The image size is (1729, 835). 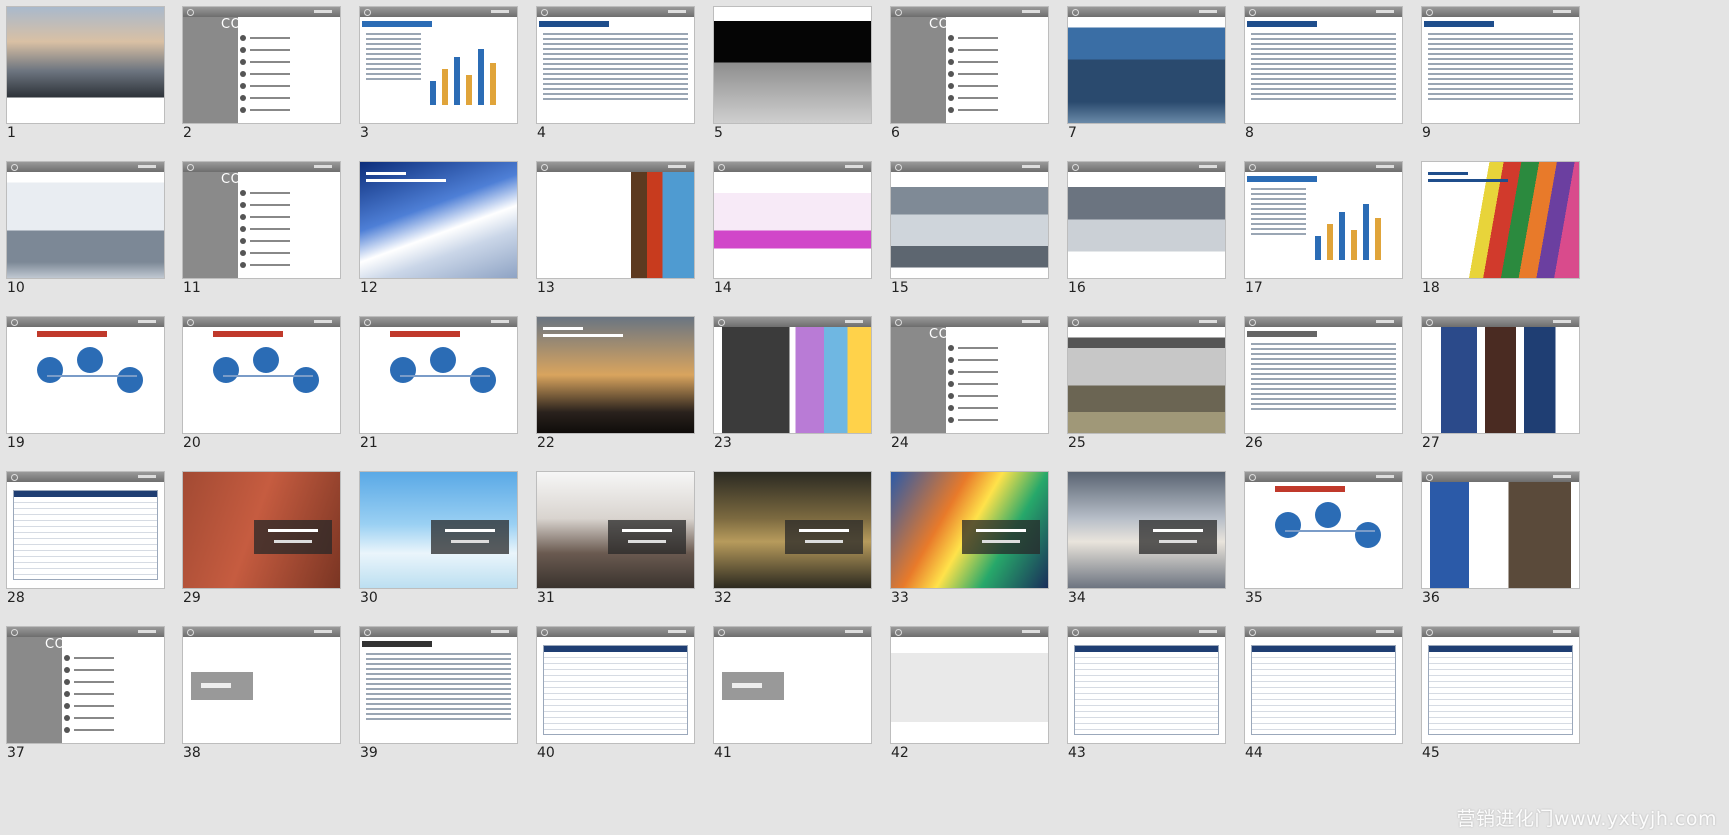 I want to click on slide-thumbnail-cell: 17, so click(x=1320, y=226).